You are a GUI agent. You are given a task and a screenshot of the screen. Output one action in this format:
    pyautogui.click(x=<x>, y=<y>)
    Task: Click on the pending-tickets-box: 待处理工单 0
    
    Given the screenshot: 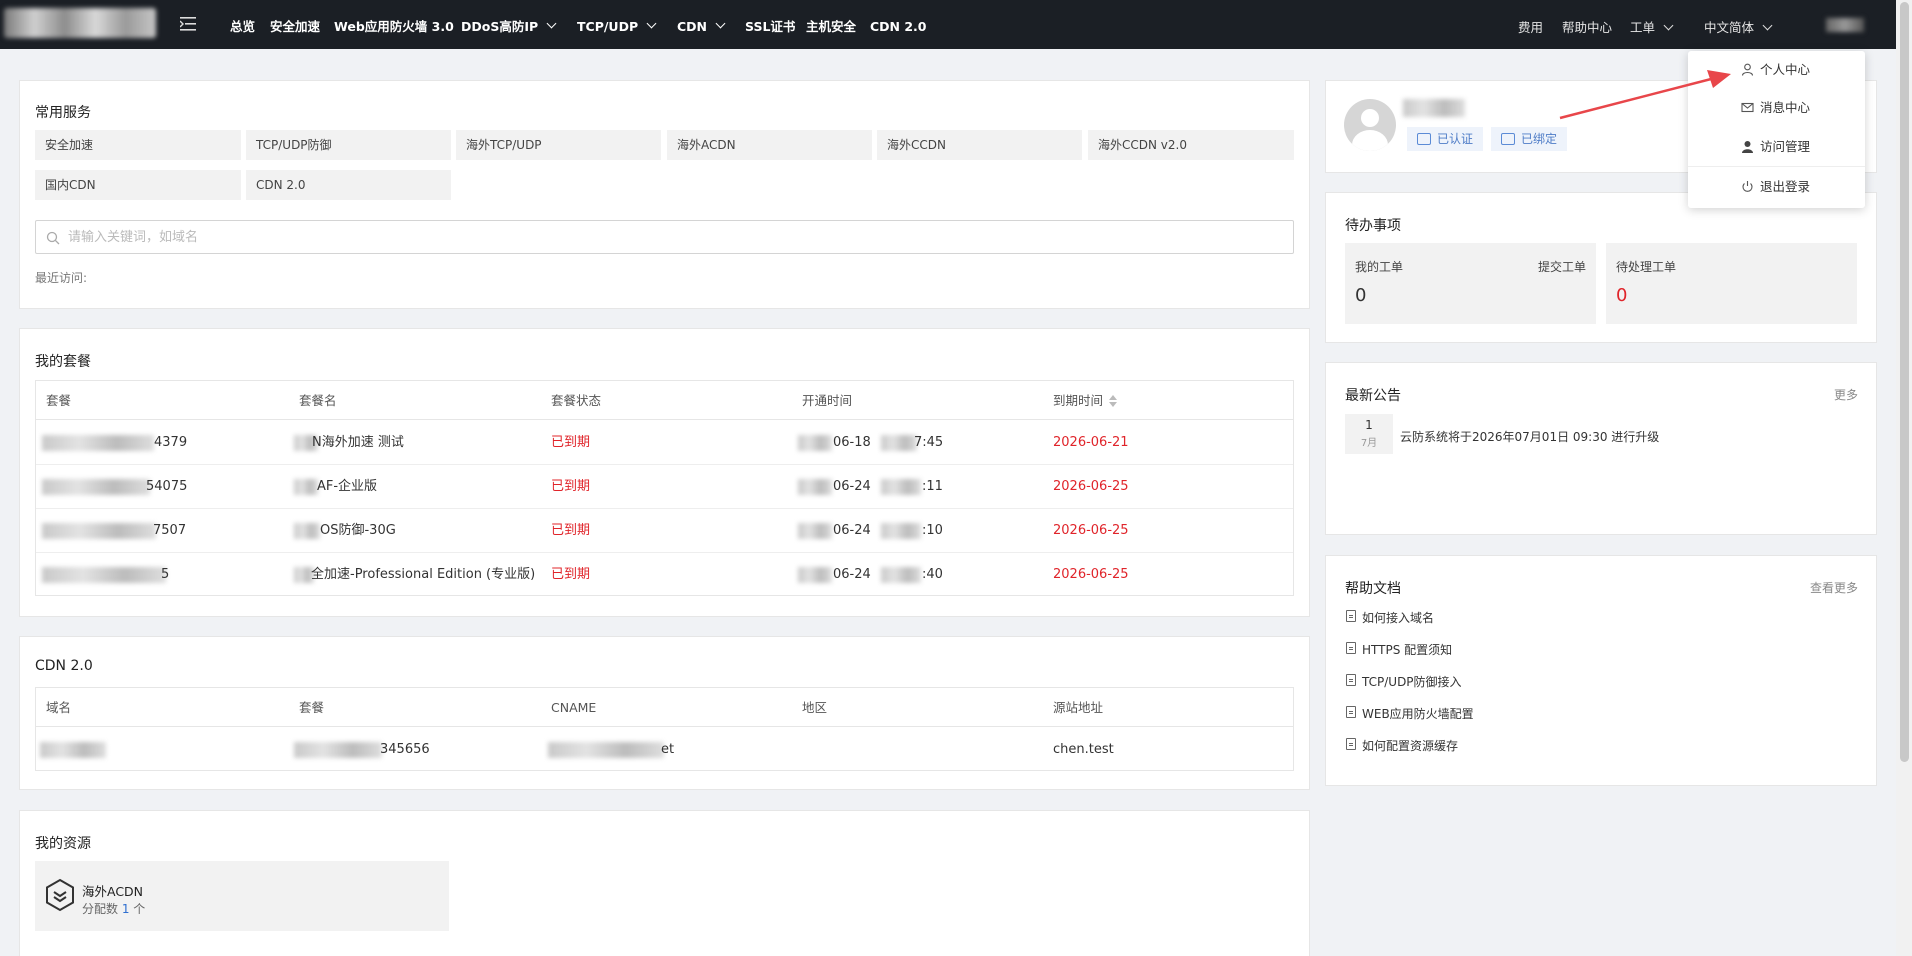 What is the action you would take?
    pyautogui.click(x=1731, y=283)
    